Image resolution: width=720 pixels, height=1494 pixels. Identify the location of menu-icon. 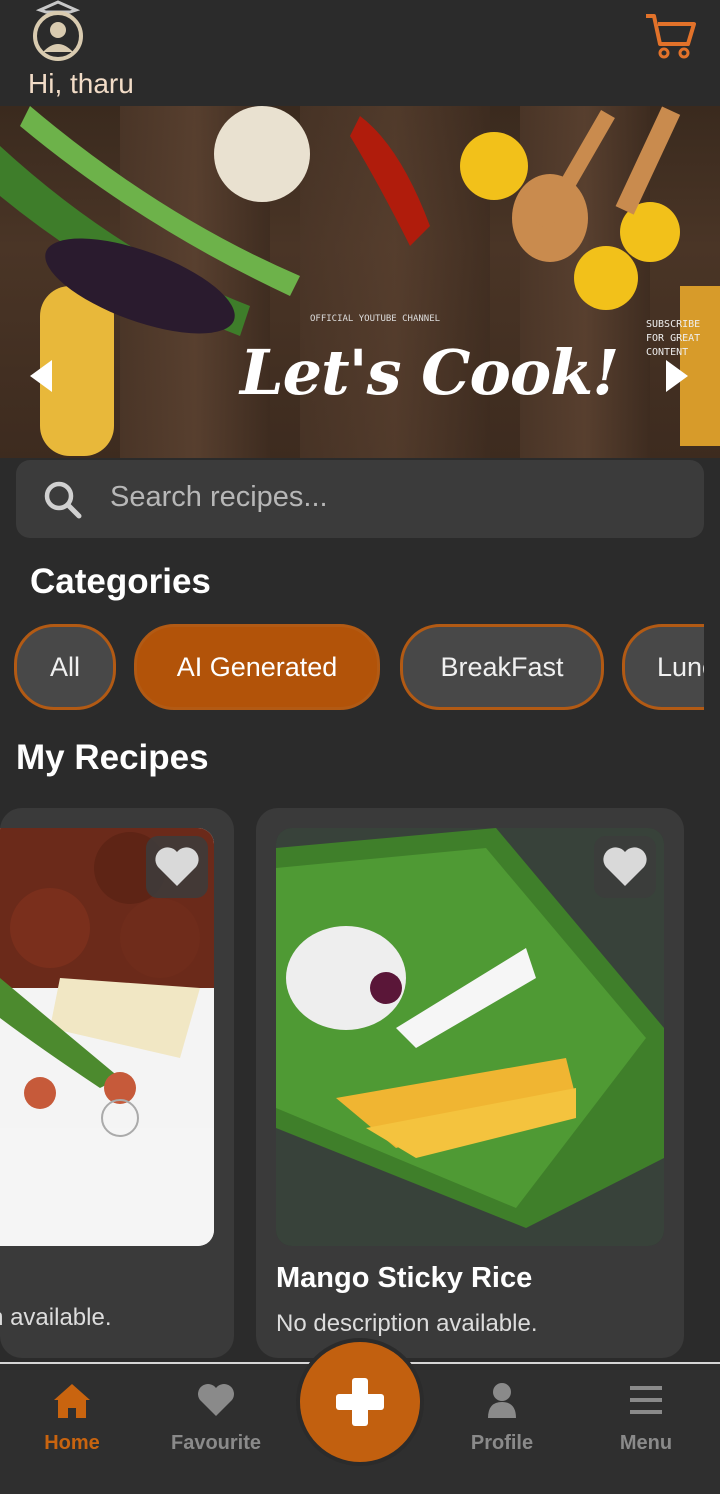
(646, 1400).